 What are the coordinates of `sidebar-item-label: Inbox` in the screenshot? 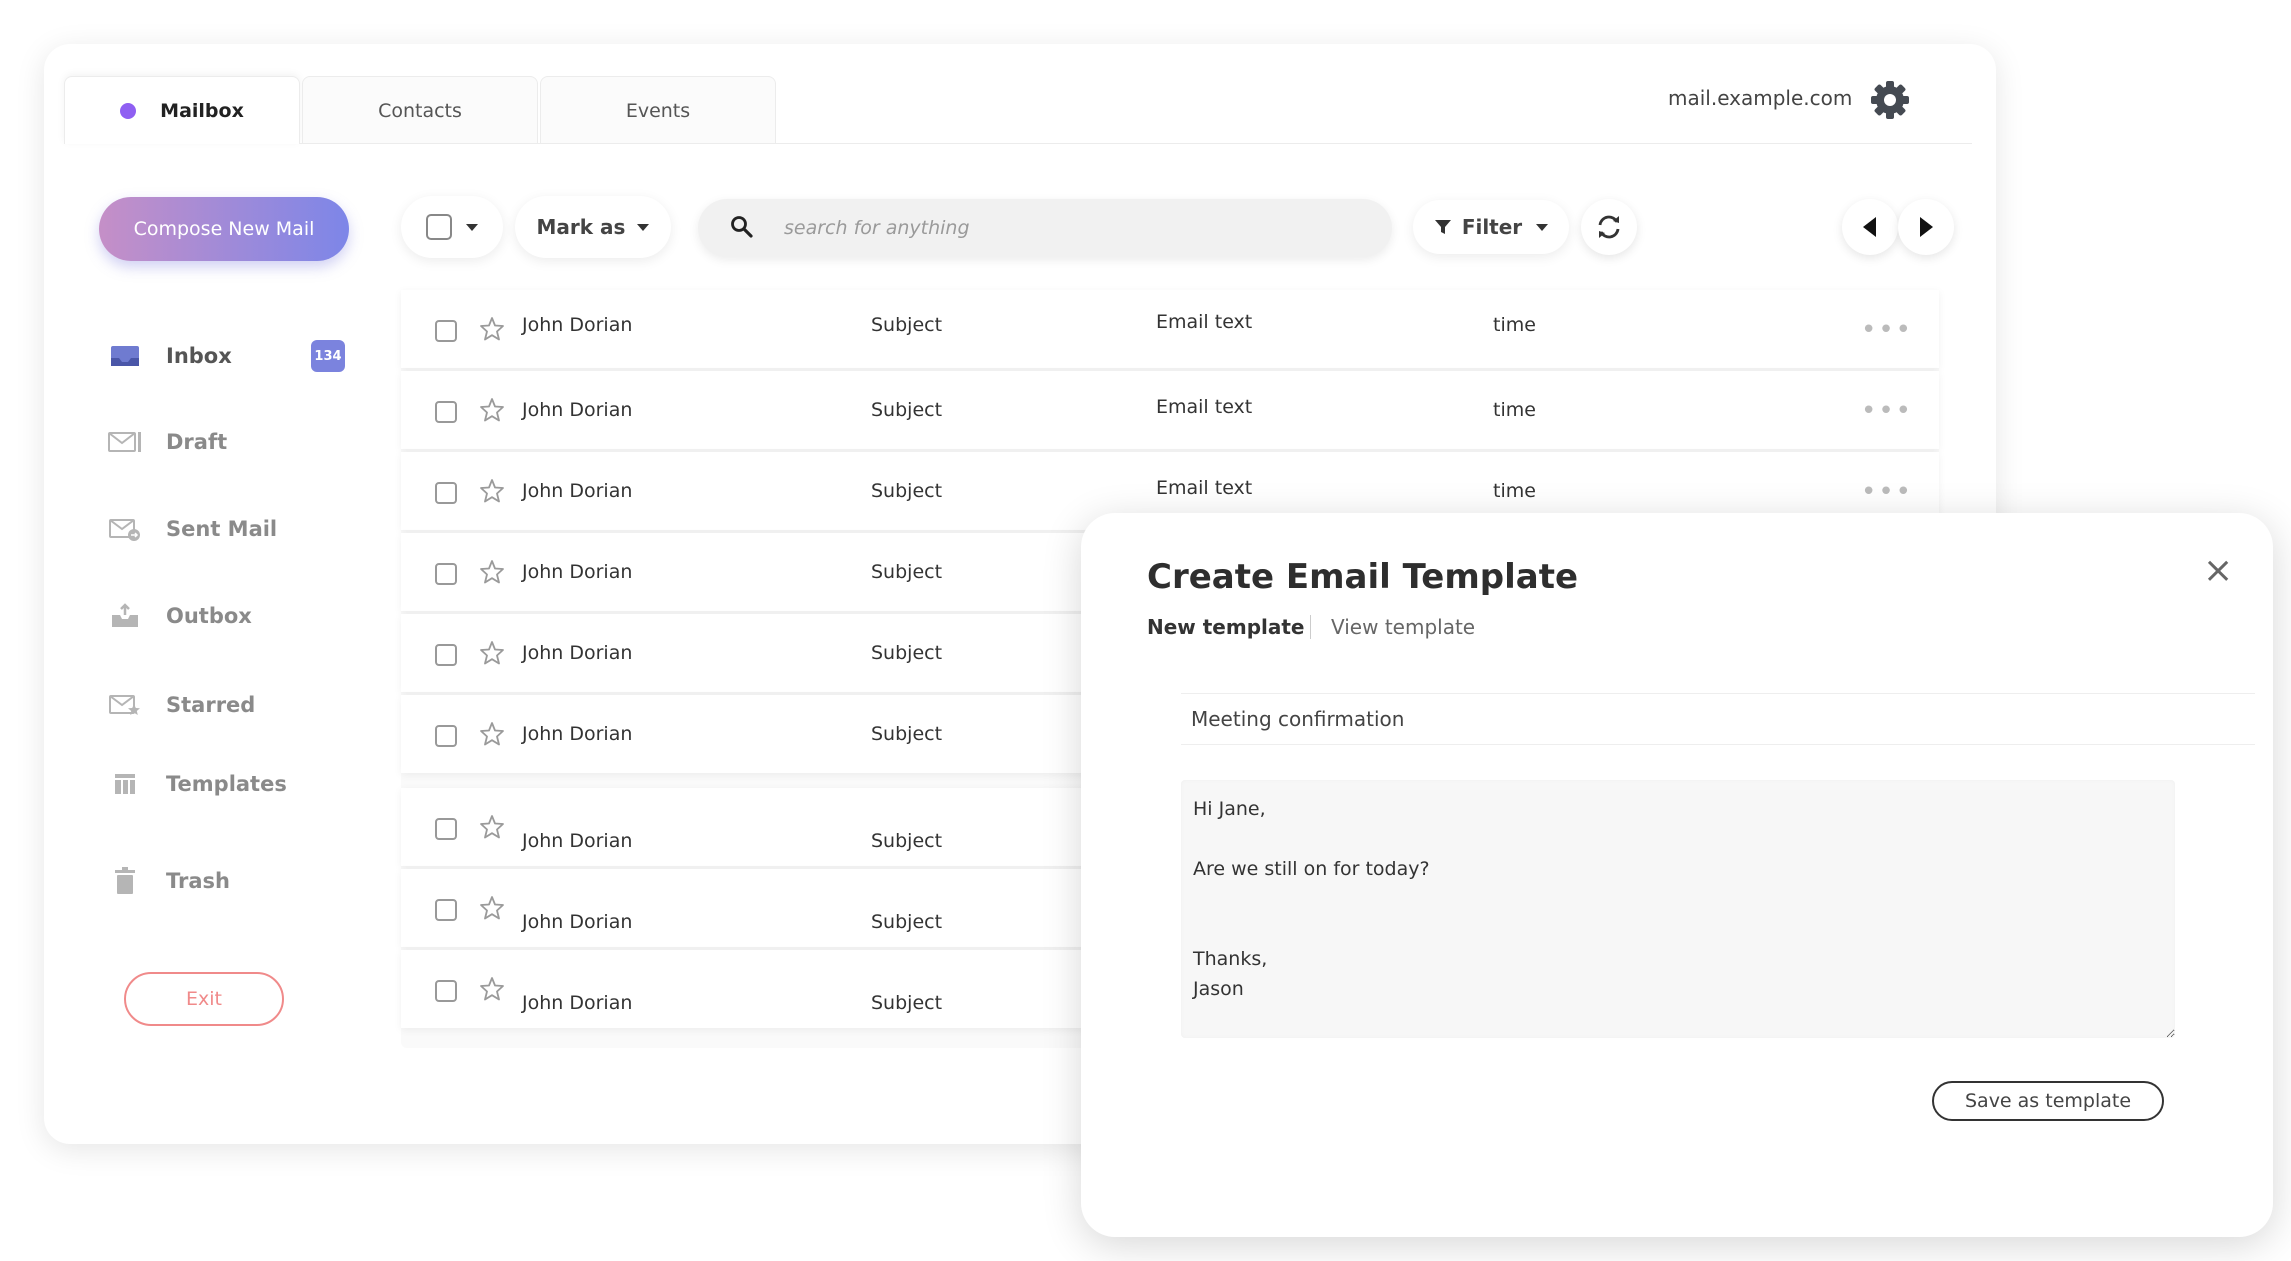 It's located at (199, 356).